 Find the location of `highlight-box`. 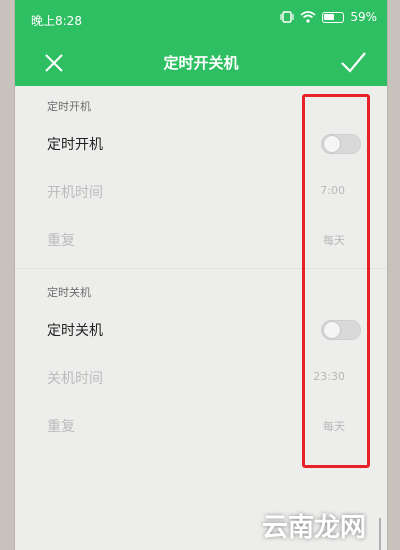

highlight-box is located at coordinates (336, 281).